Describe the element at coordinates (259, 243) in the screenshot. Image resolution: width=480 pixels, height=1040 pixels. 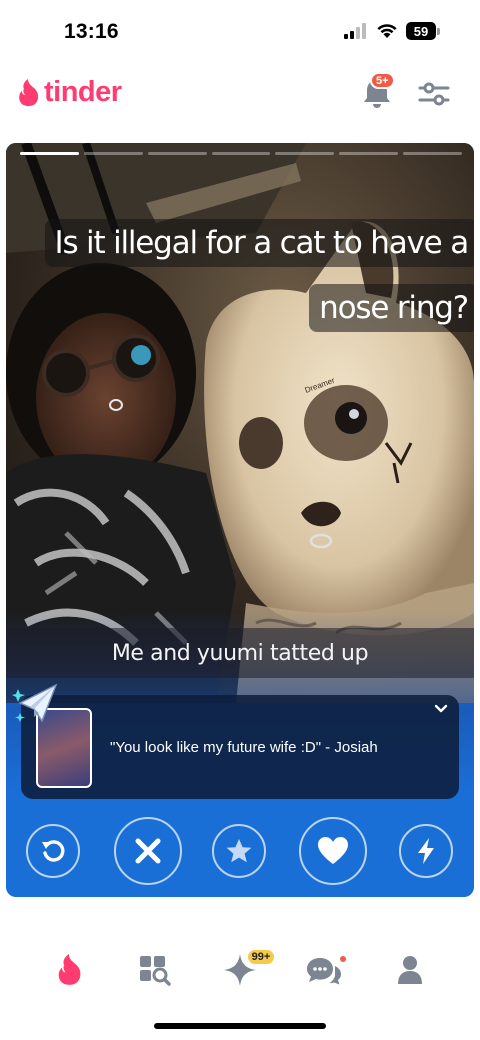
I see `caption-line-1: Is it illegal for a cat to have a` at that location.